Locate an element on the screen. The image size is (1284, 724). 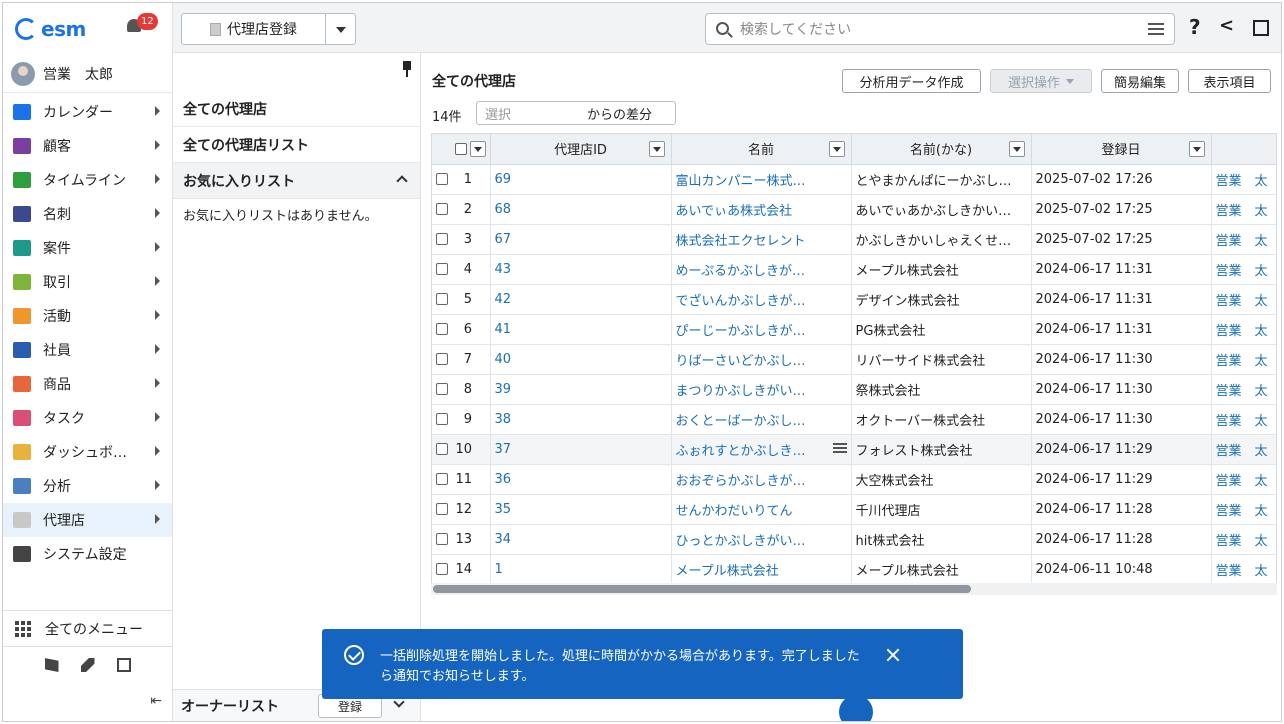
esm-logo: esm is located at coordinates (50, 29).